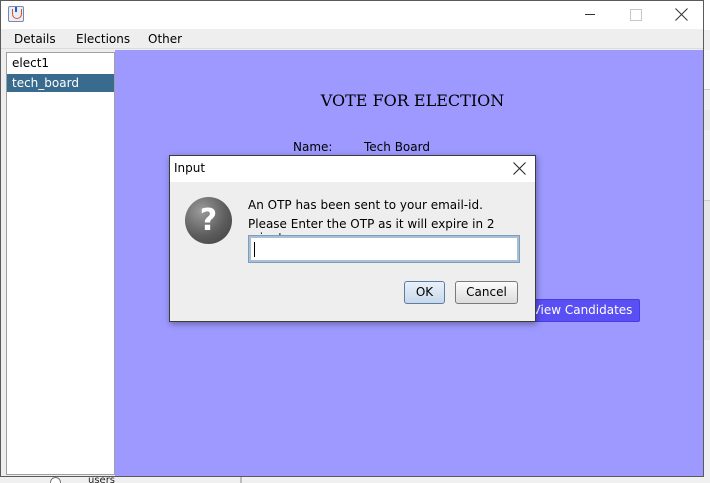 Image resolution: width=710 pixels, height=483 pixels. I want to click on view-candidates-button: View Candidates, so click(582, 310).